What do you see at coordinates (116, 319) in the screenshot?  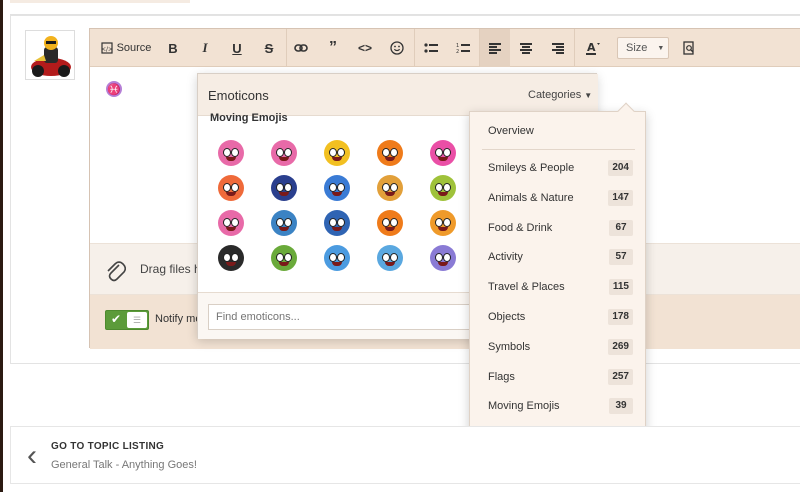 I see `check-icon: ✔` at bounding box center [116, 319].